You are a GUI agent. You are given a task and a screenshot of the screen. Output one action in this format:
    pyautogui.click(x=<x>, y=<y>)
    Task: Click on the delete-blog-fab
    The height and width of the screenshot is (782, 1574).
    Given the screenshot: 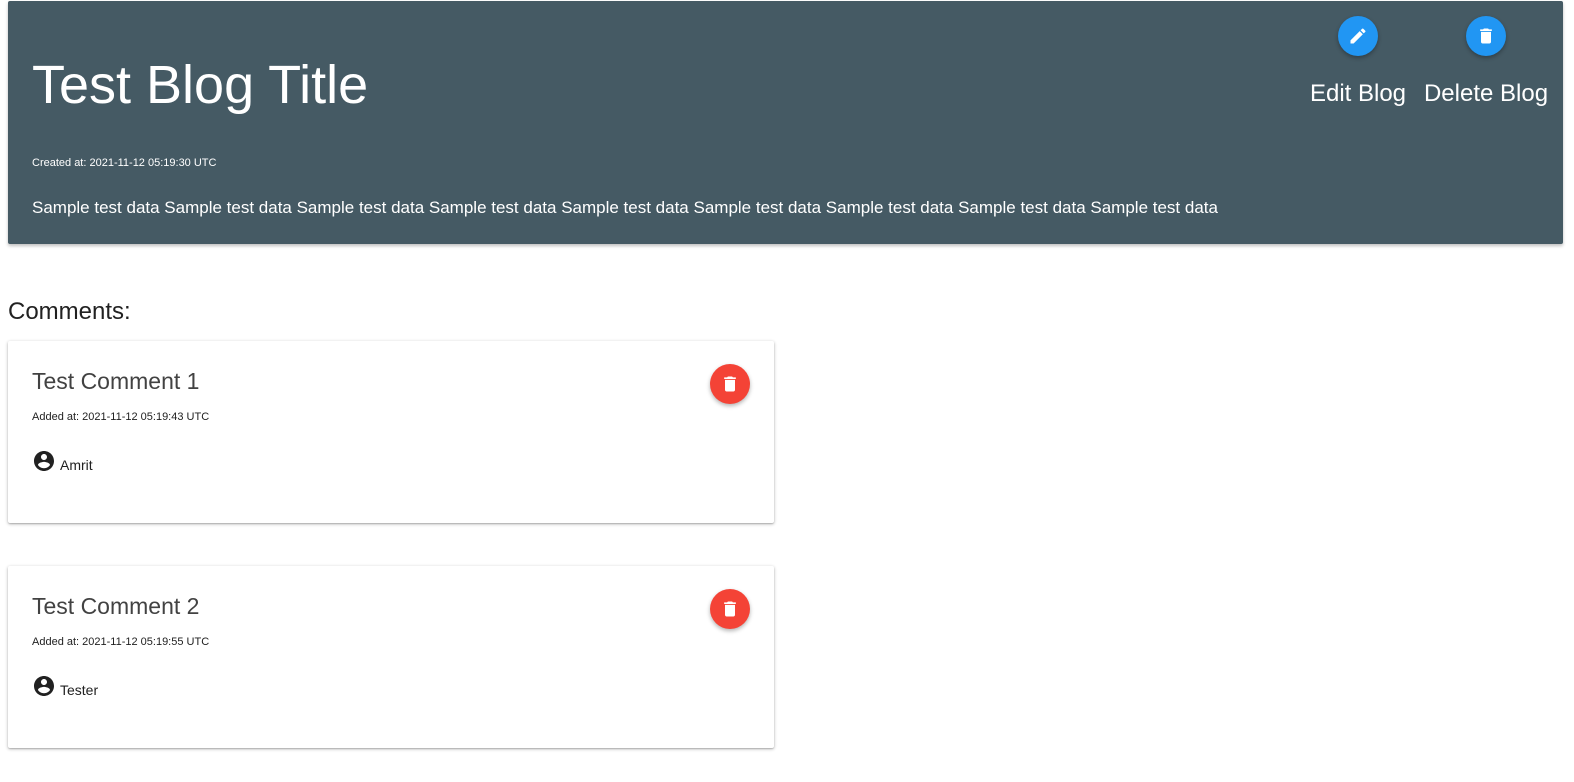 What is the action you would take?
    pyautogui.click(x=1486, y=36)
    